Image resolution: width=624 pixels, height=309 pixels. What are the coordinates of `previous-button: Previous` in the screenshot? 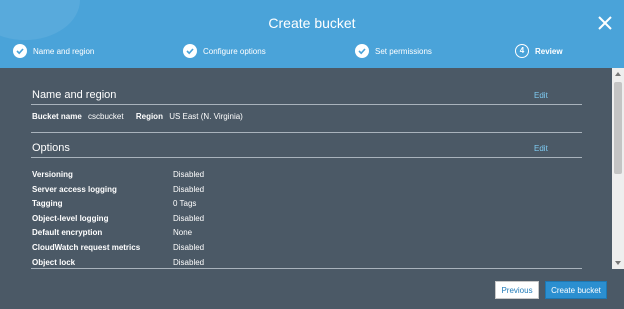 It's located at (517, 290).